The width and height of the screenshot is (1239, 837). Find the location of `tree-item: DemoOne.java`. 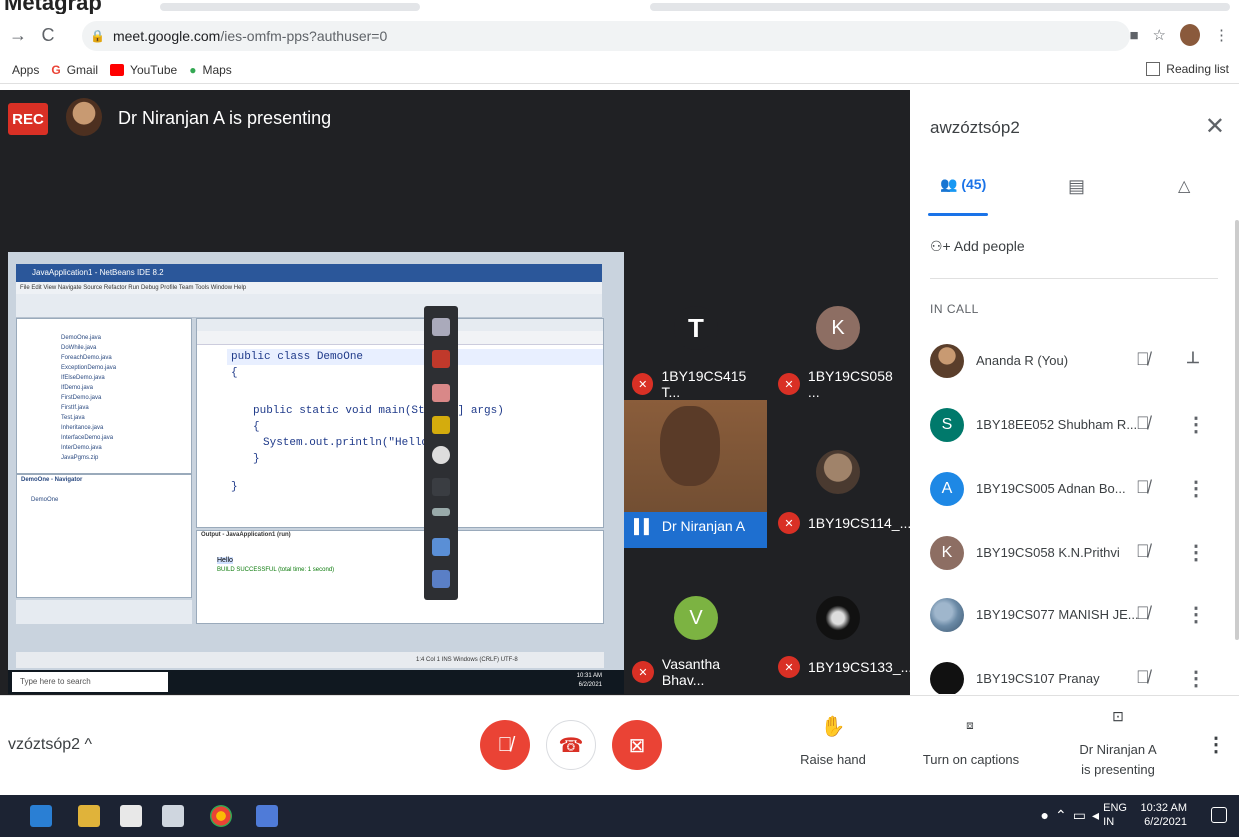

tree-item: DemoOne.java is located at coordinates (81, 338).